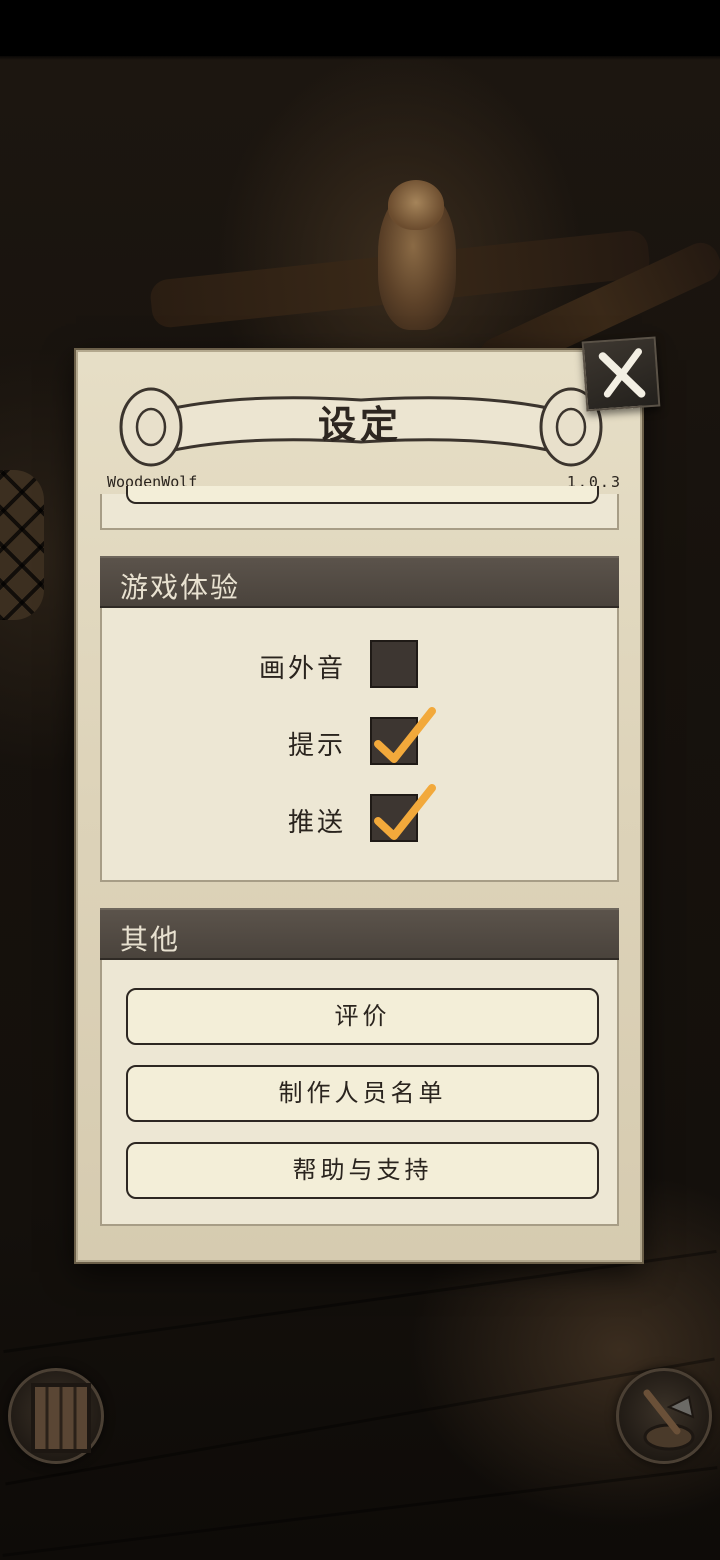 Image resolution: width=720 pixels, height=1560 pixels. Describe the element at coordinates (150, 939) in the screenshot. I see `other-header-label: 其他` at that location.